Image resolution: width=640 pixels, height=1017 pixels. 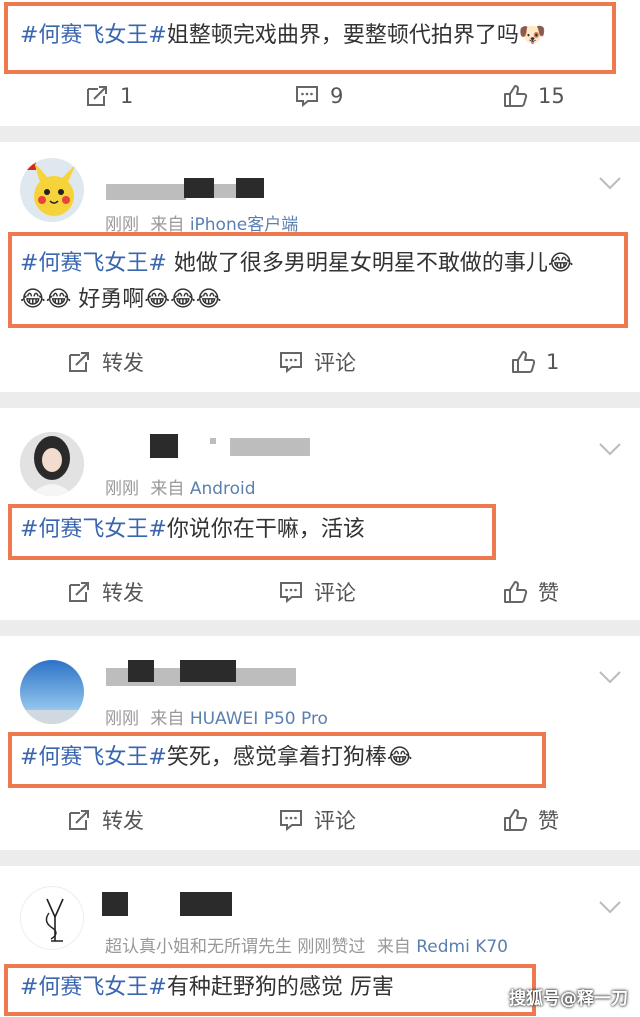 I want to click on laugh-cry-emoji-icon: 😂😂😂, so click(x=183, y=299).